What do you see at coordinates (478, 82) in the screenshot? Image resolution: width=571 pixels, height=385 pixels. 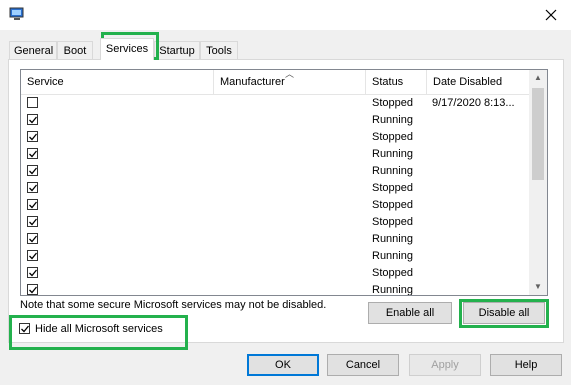 I see `column-header-date-disabled: Date Disabled` at bounding box center [478, 82].